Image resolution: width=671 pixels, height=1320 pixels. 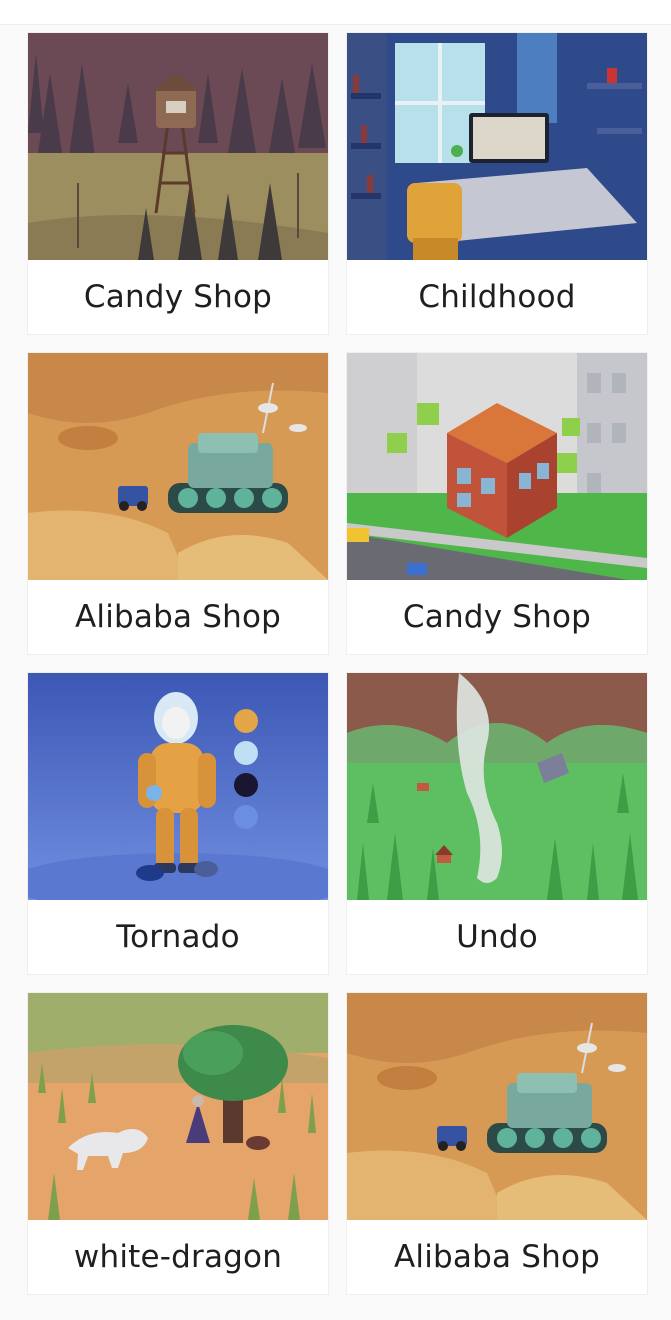 I want to click on astronaut-icon, so click(x=178, y=786).